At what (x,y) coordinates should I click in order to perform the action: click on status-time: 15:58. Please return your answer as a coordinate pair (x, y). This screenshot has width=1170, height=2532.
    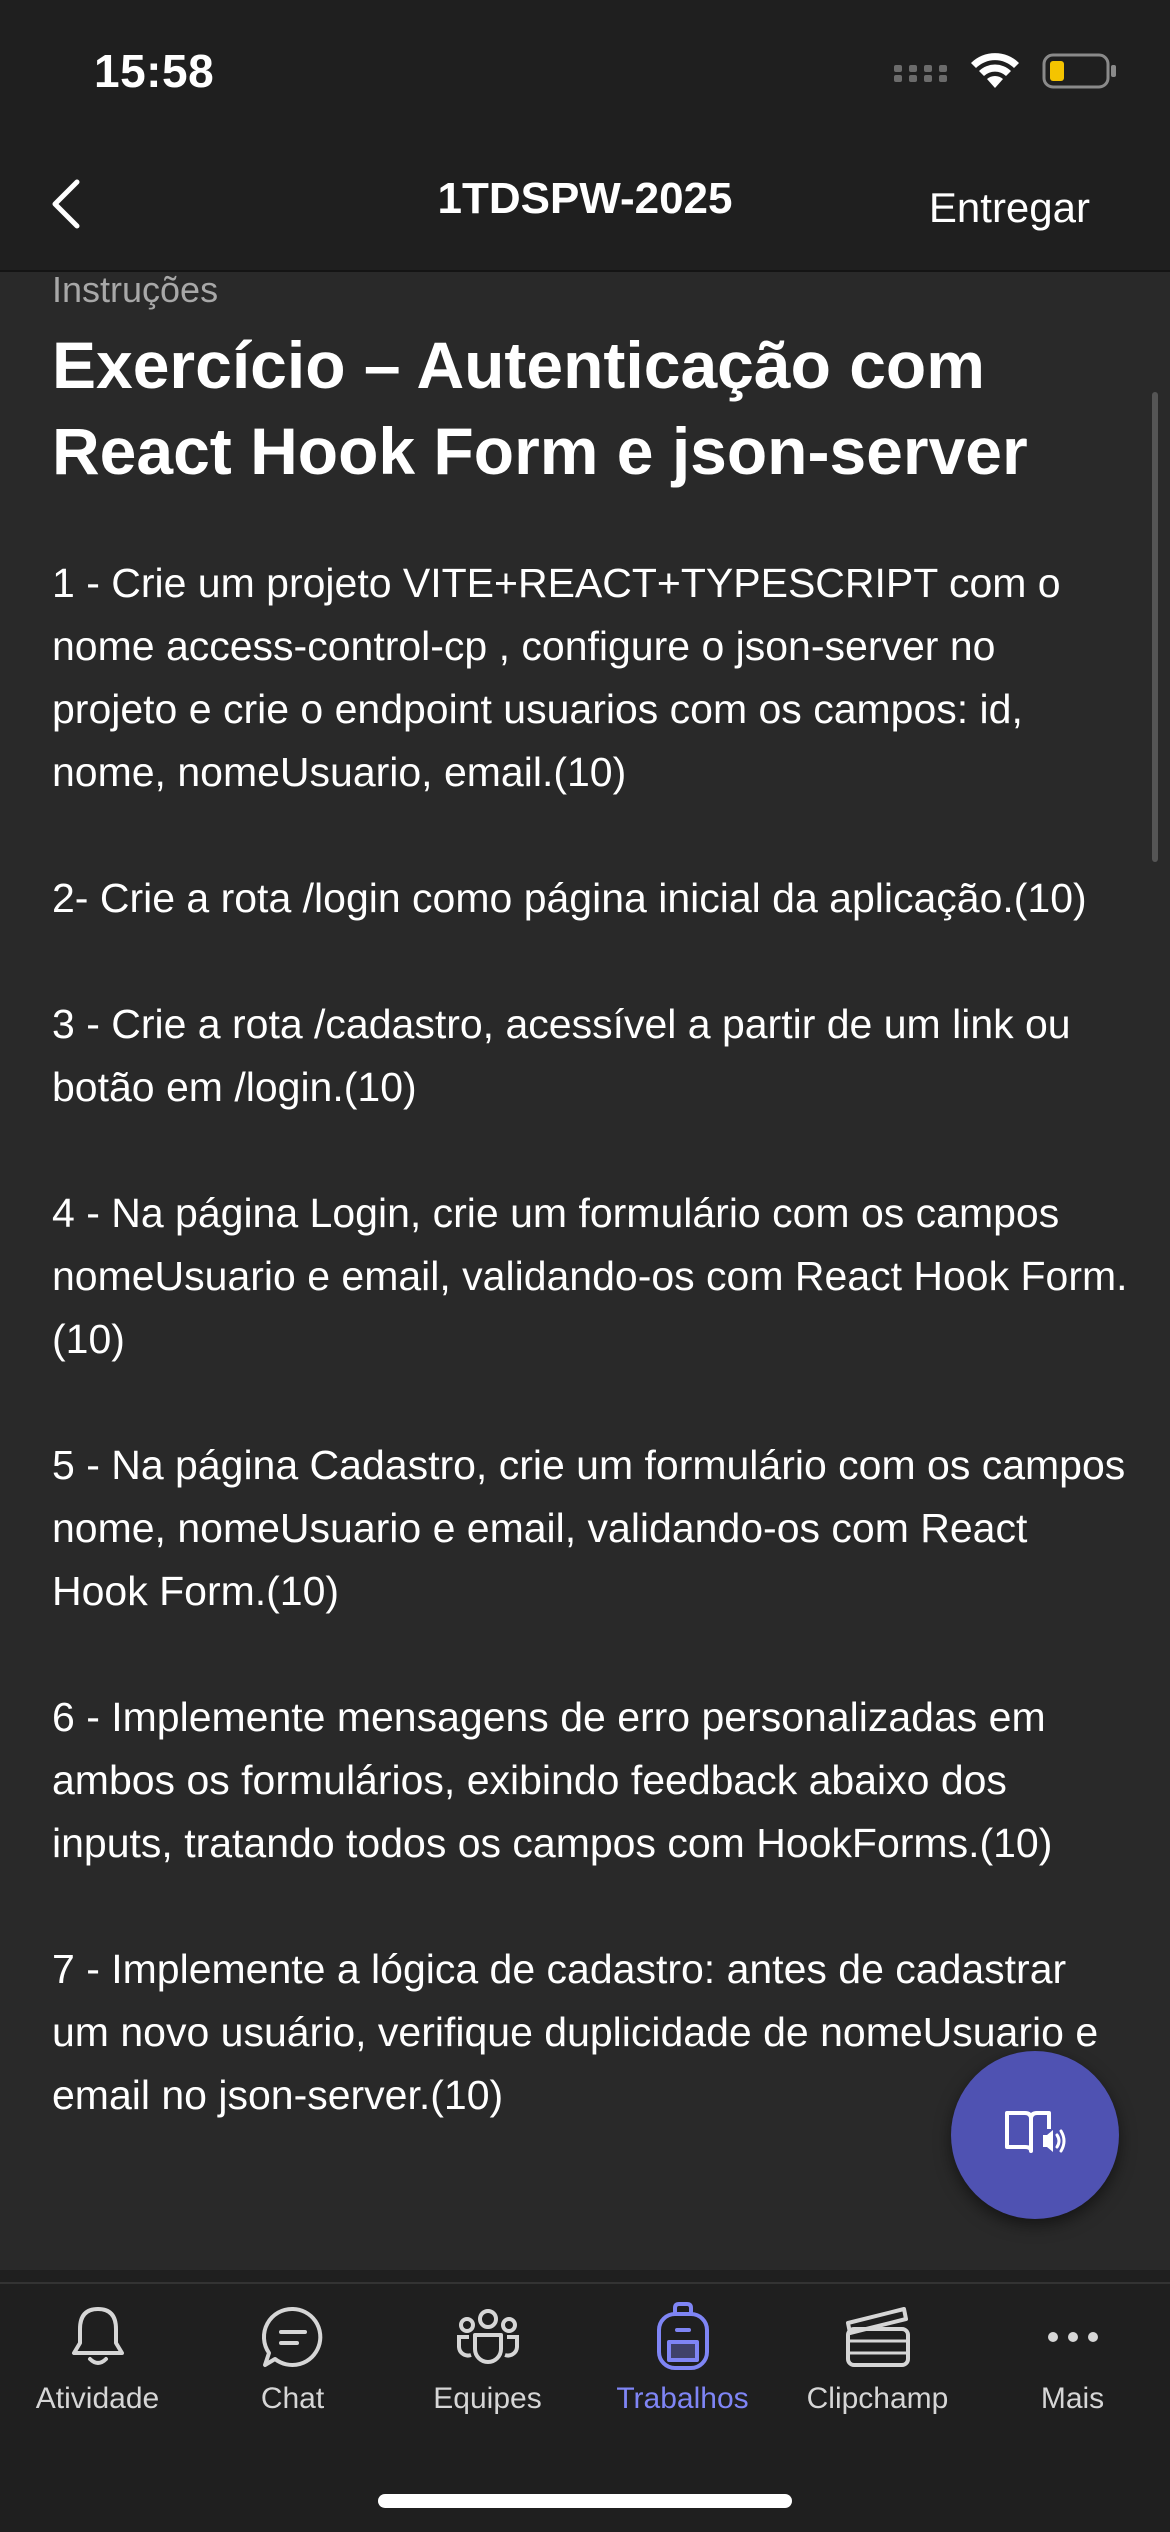
    Looking at the image, I should click on (154, 71).